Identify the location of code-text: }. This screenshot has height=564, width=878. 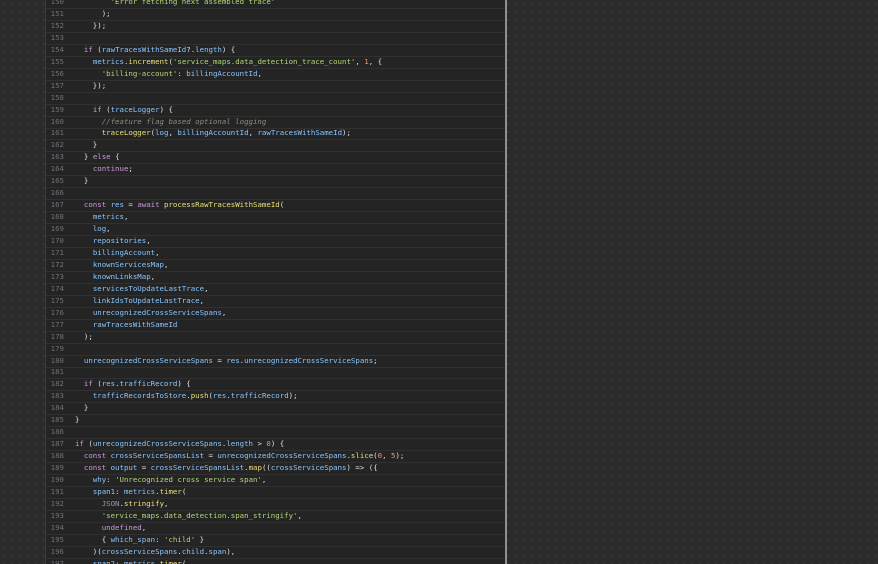
(288, 181).